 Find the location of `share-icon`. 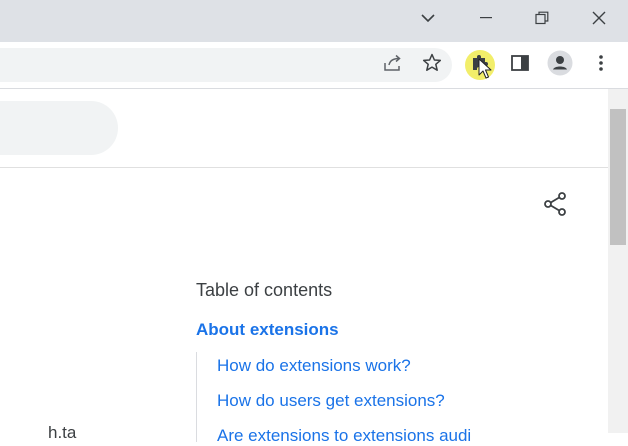

share-icon is located at coordinates (393, 65).